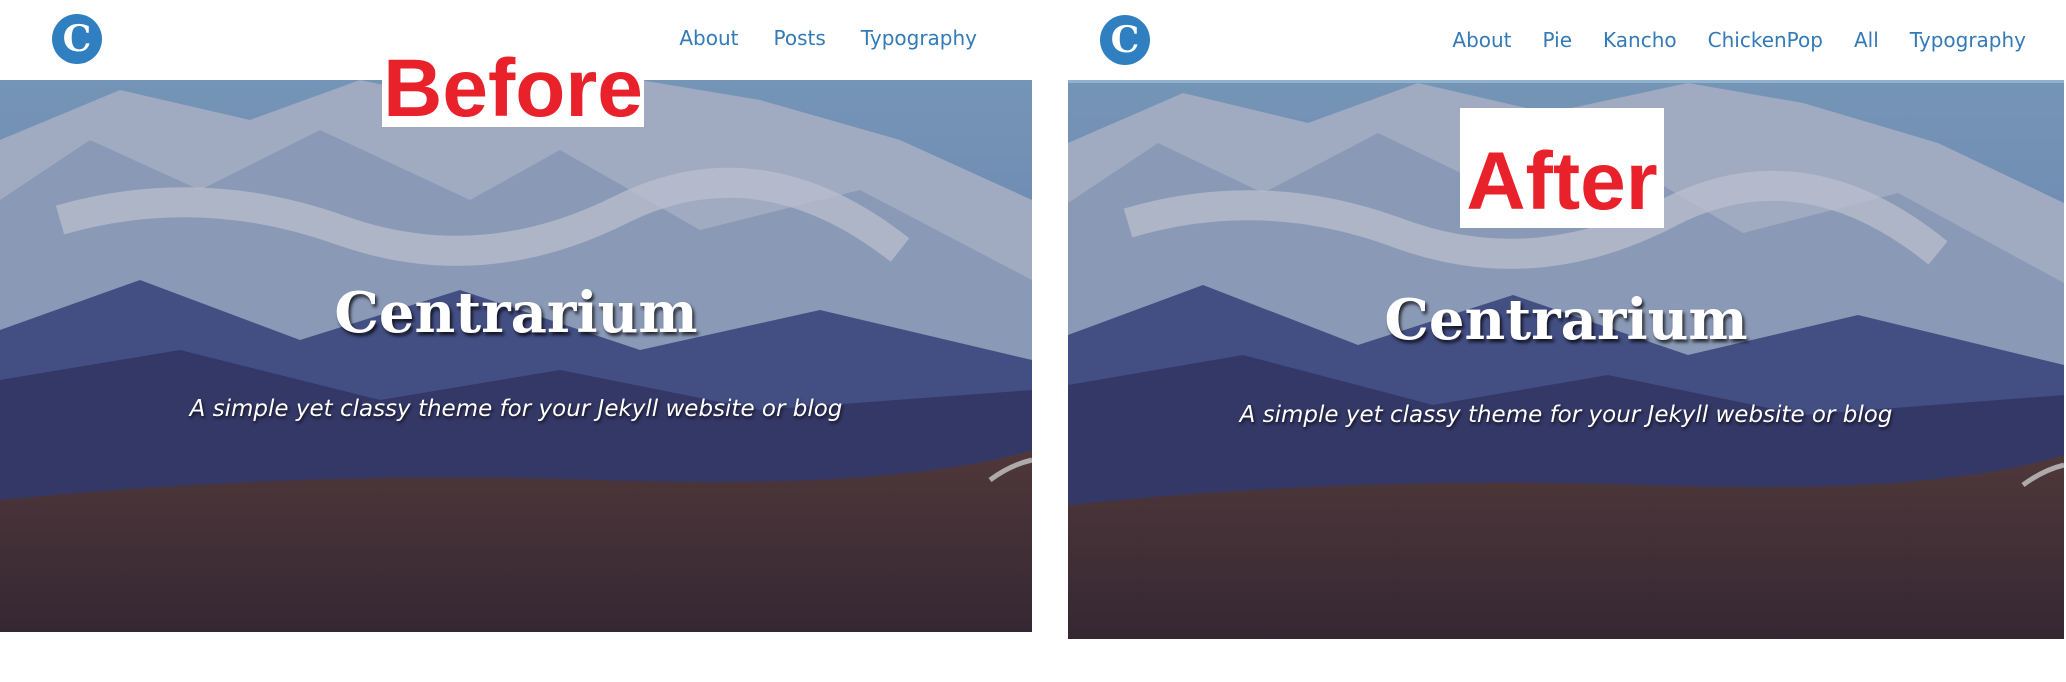  Describe the element at coordinates (1640, 40) in the screenshot. I see `nav-link-kancho: Kancho` at that location.